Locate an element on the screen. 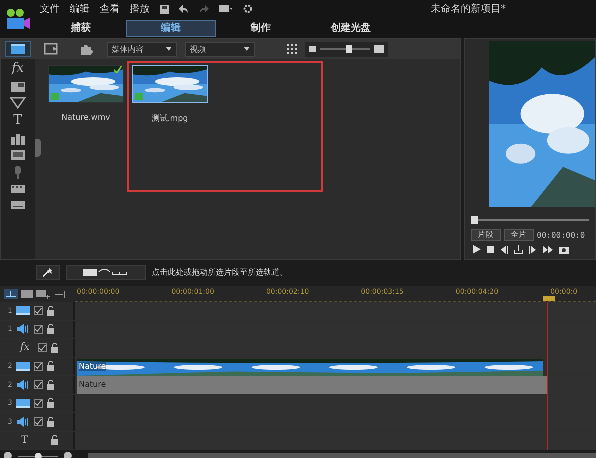 The image size is (596, 458). picture-in-picture-icon is located at coordinates (18, 87).